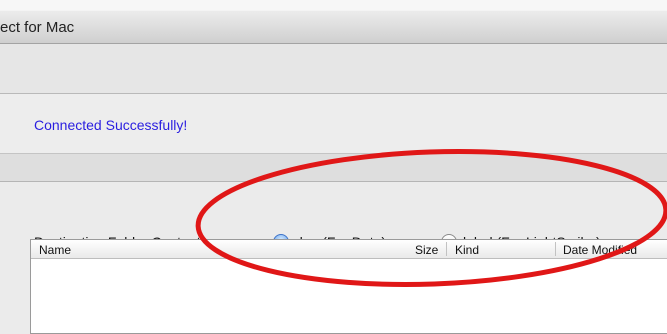 The height and width of the screenshot is (334, 667). What do you see at coordinates (333, 69) in the screenshot?
I see `toolbar` at bounding box center [333, 69].